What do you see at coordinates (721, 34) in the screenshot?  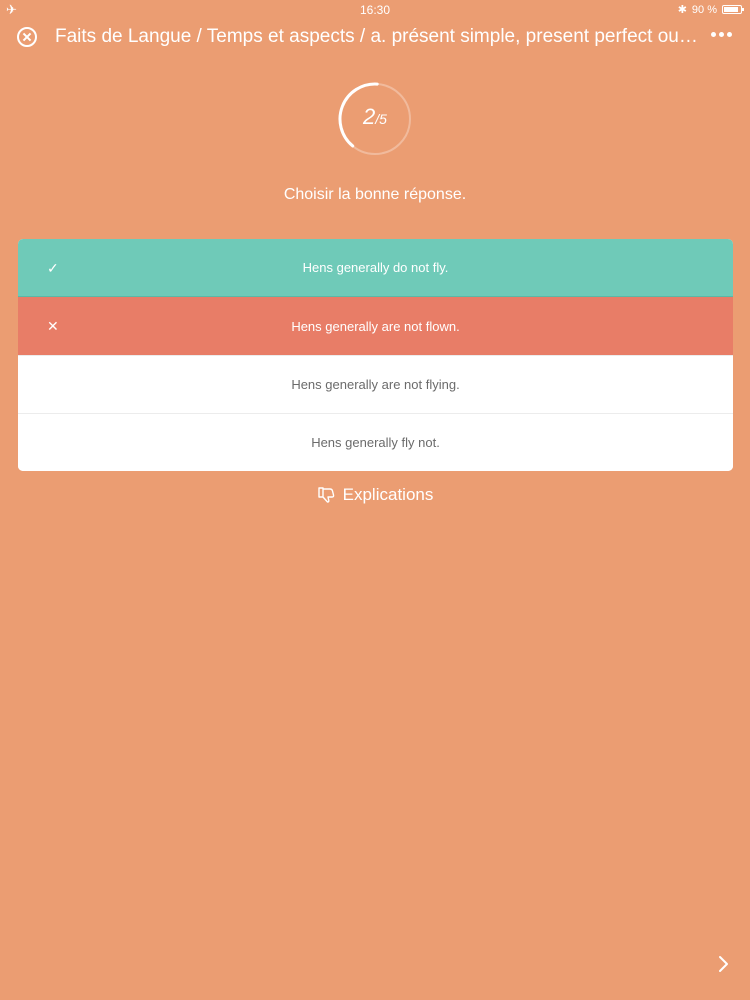 I see `more-options-icon` at bounding box center [721, 34].